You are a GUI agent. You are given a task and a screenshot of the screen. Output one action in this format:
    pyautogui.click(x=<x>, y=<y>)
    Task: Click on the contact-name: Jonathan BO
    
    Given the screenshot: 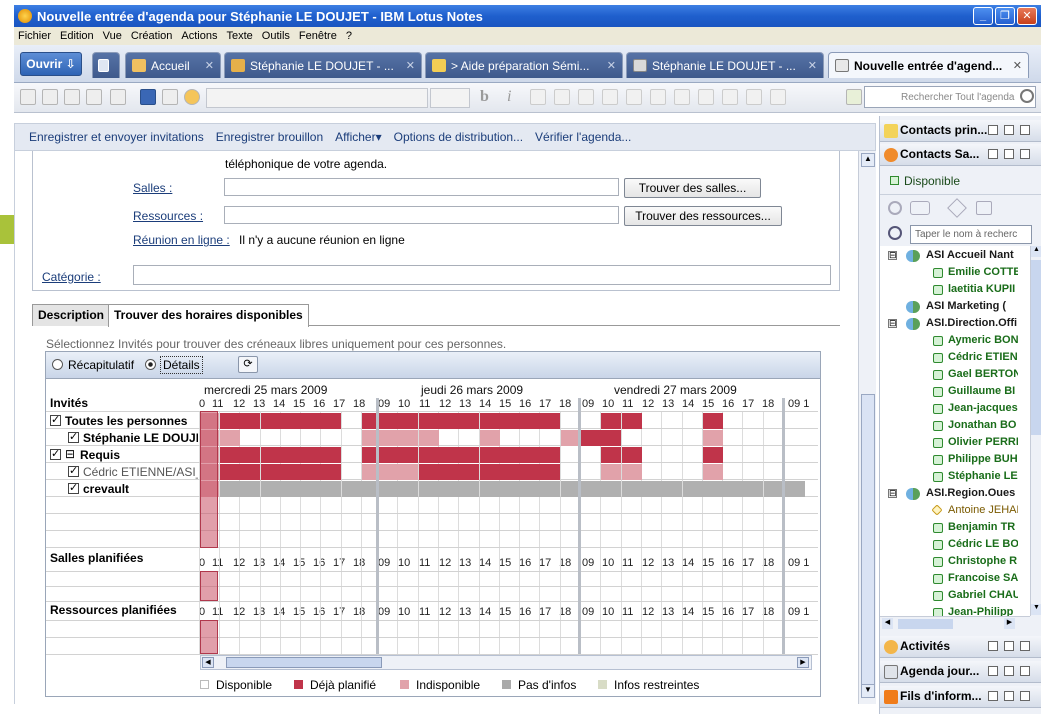 What is the action you would take?
    pyautogui.click(x=983, y=425)
    